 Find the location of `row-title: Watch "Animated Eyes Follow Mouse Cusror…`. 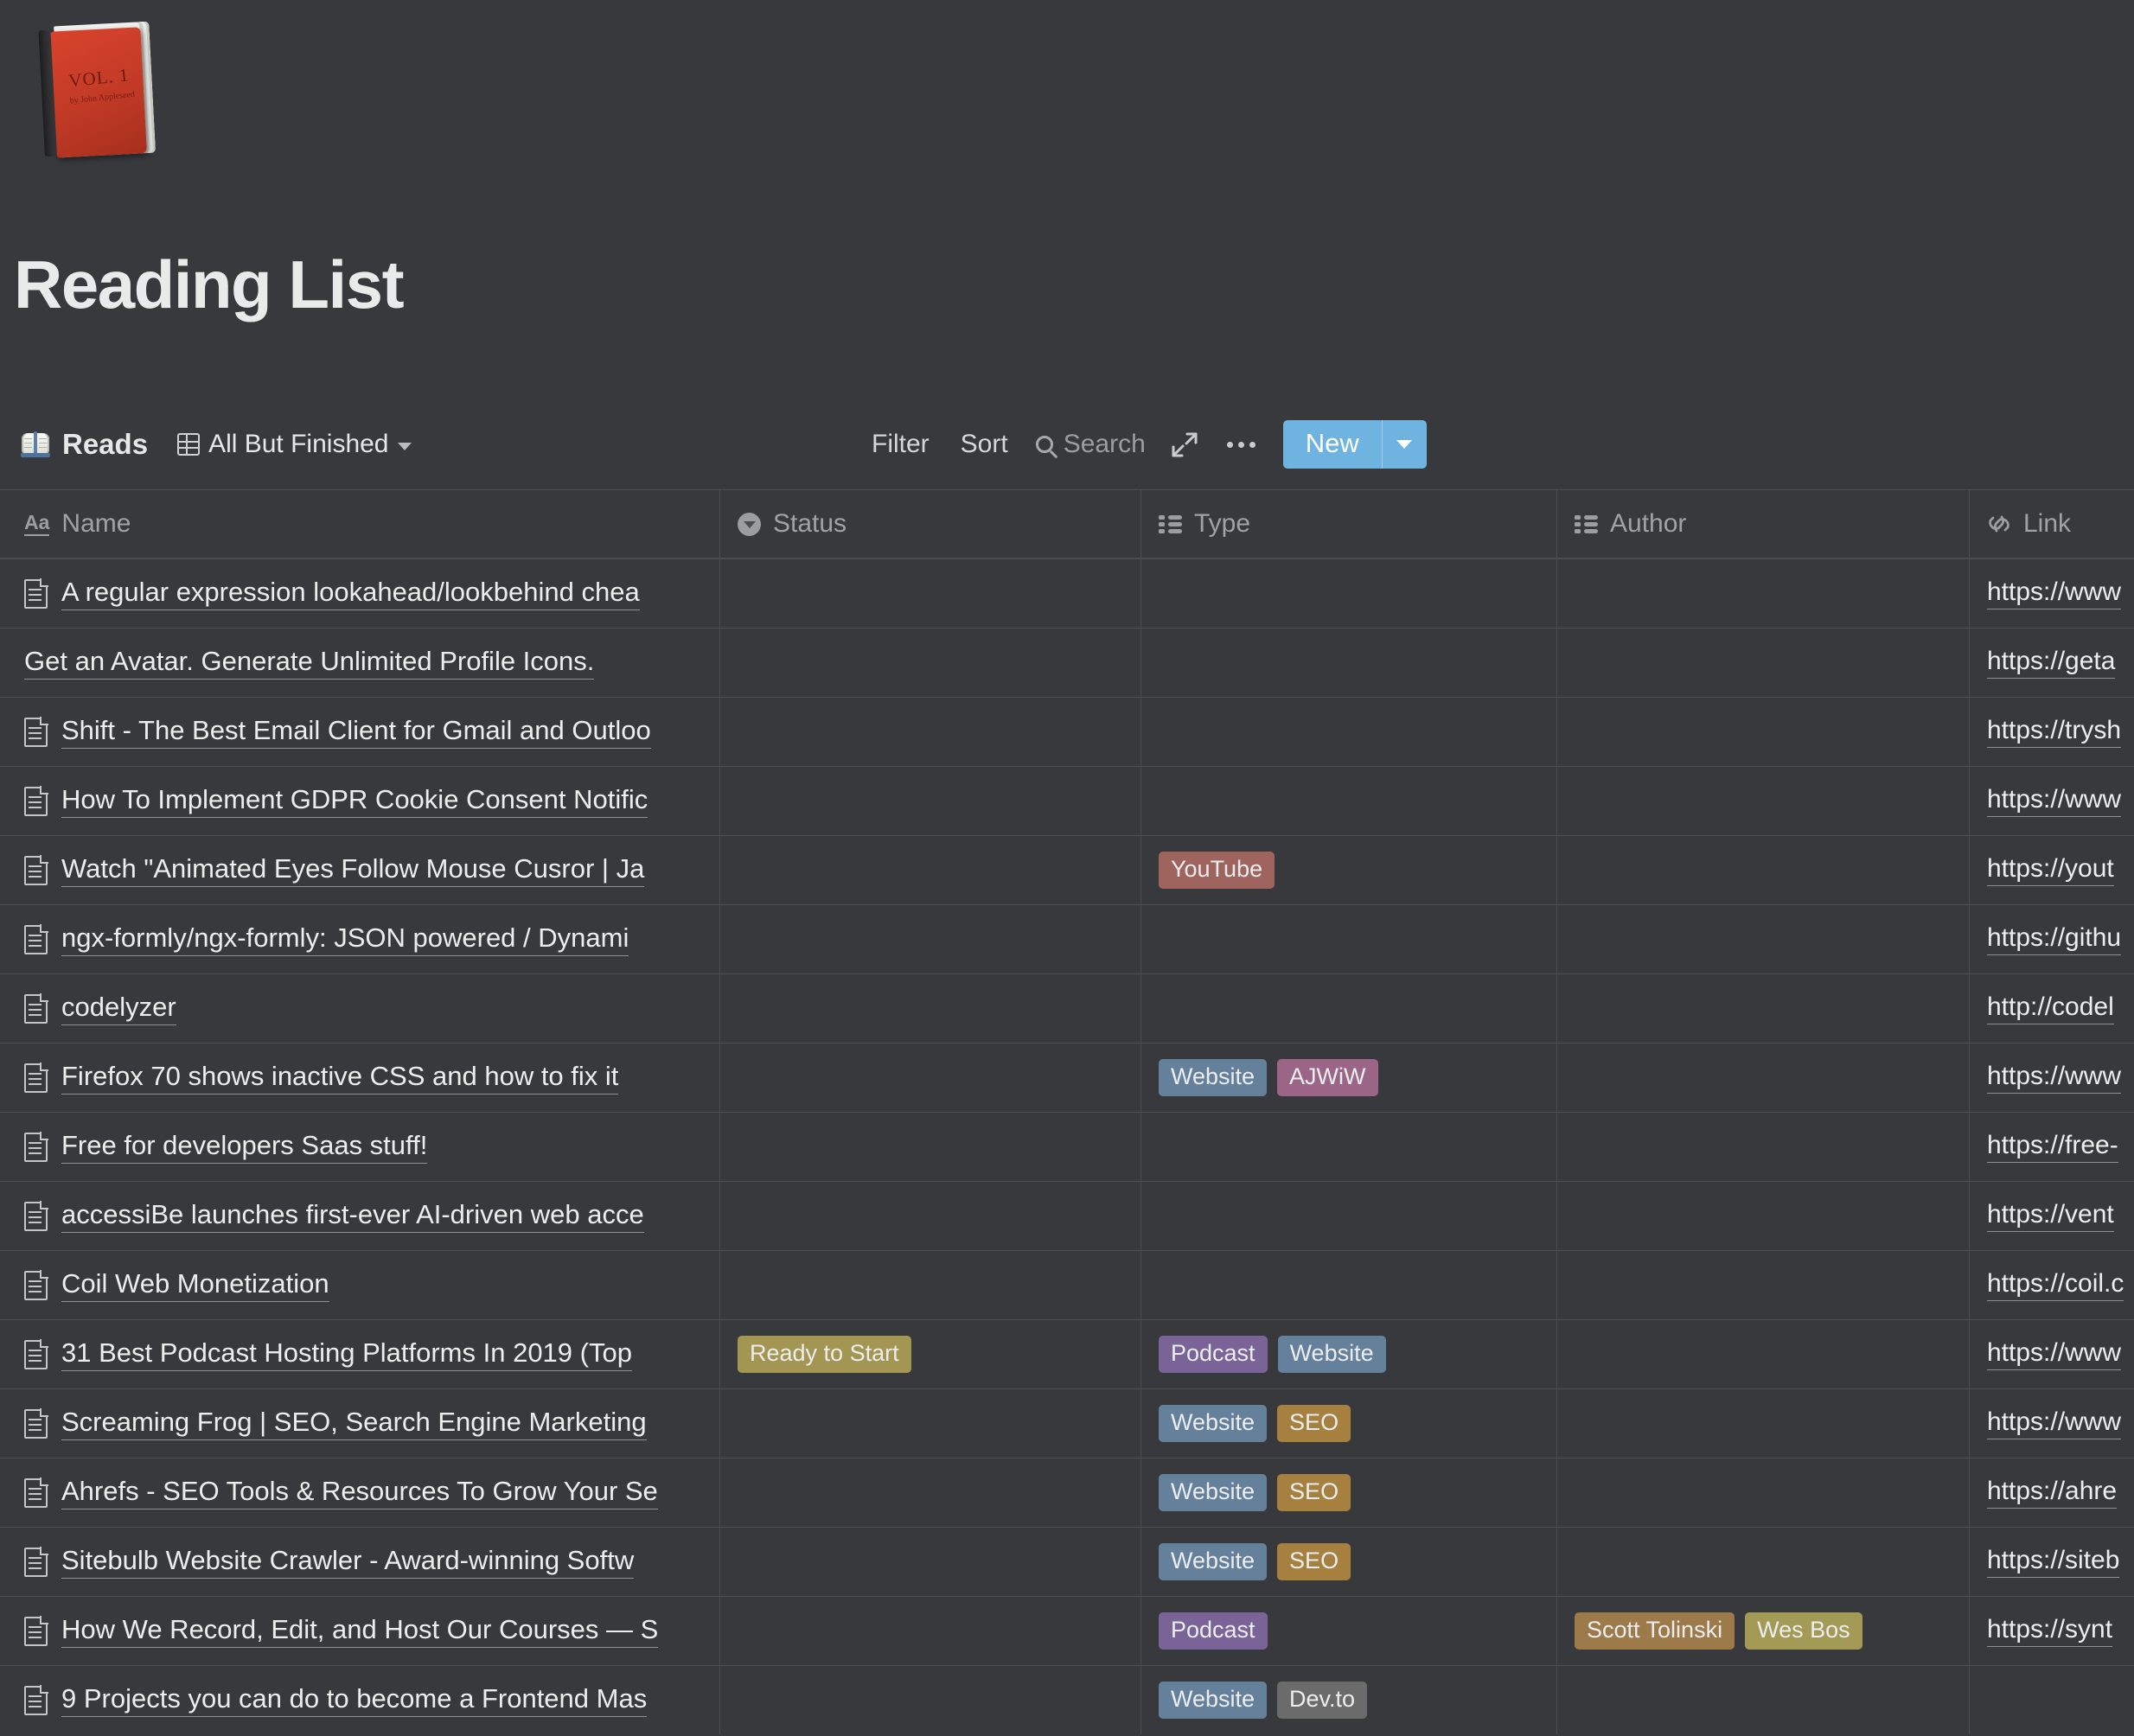

row-title: Watch "Animated Eyes Follow Mouse Cusror… is located at coordinates (353, 870).